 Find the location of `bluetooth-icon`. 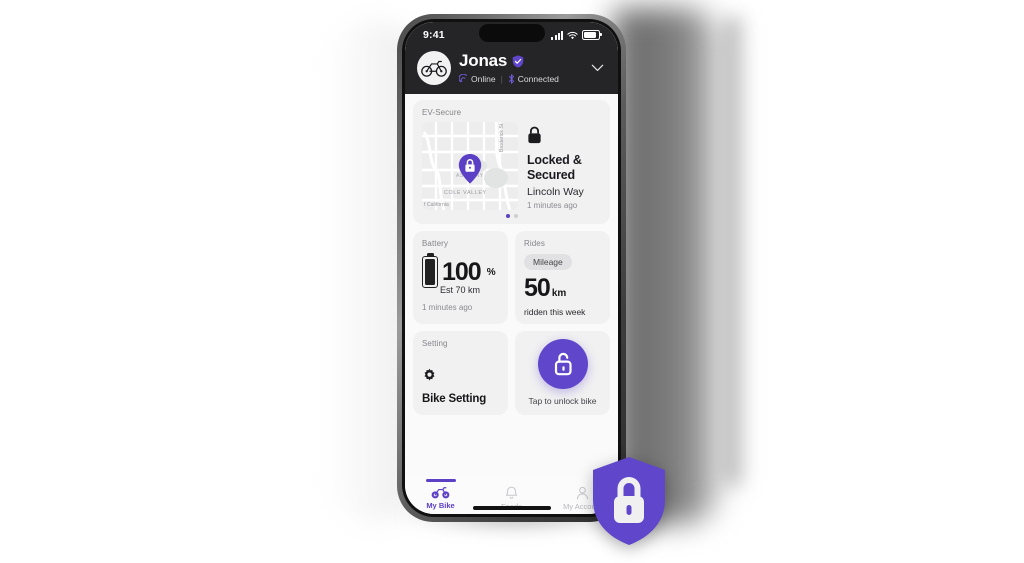

bluetooth-icon is located at coordinates (511, 79).